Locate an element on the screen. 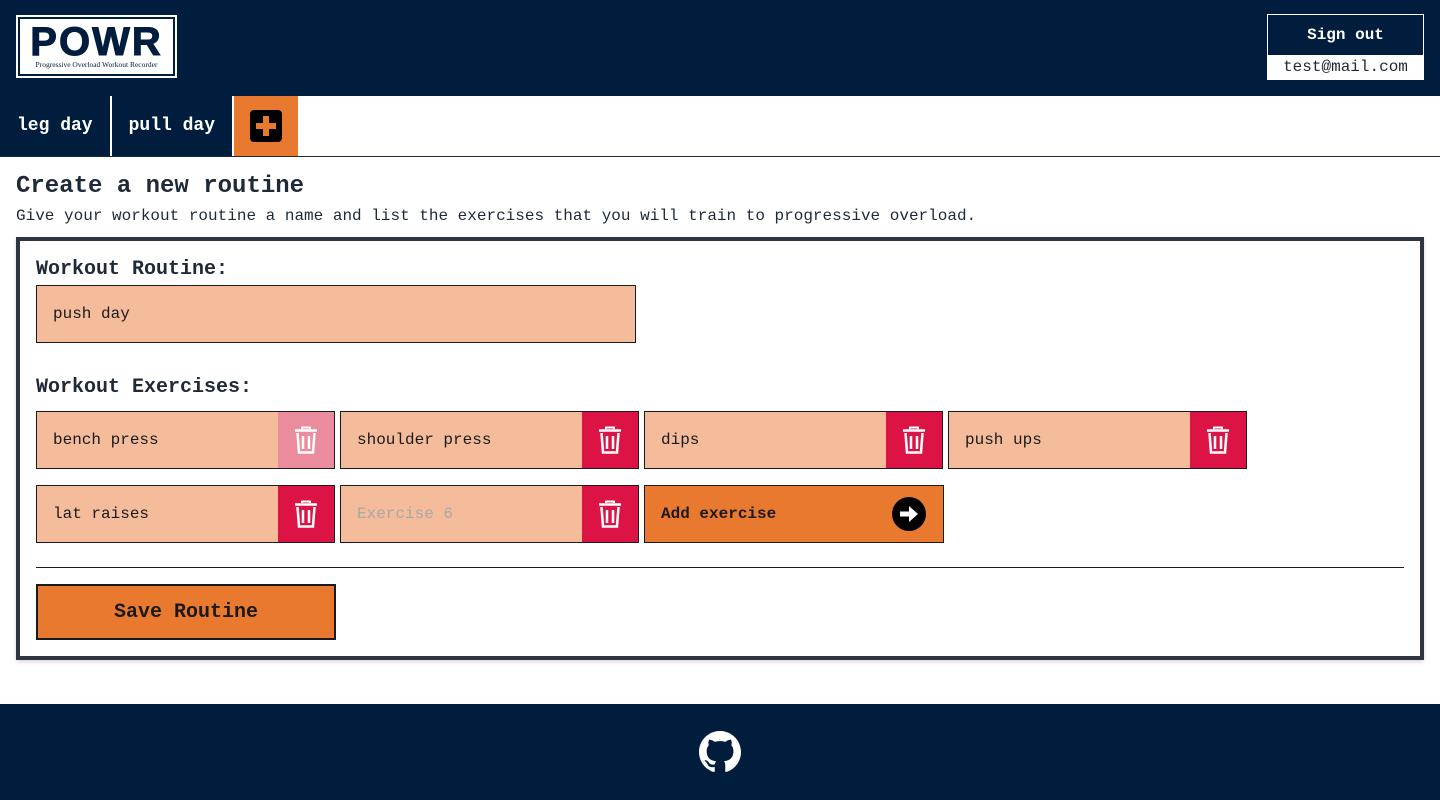 The height and width of the screenshot is (800, 1440). delete-exercise-2-button is located at coordinates (610, 440).